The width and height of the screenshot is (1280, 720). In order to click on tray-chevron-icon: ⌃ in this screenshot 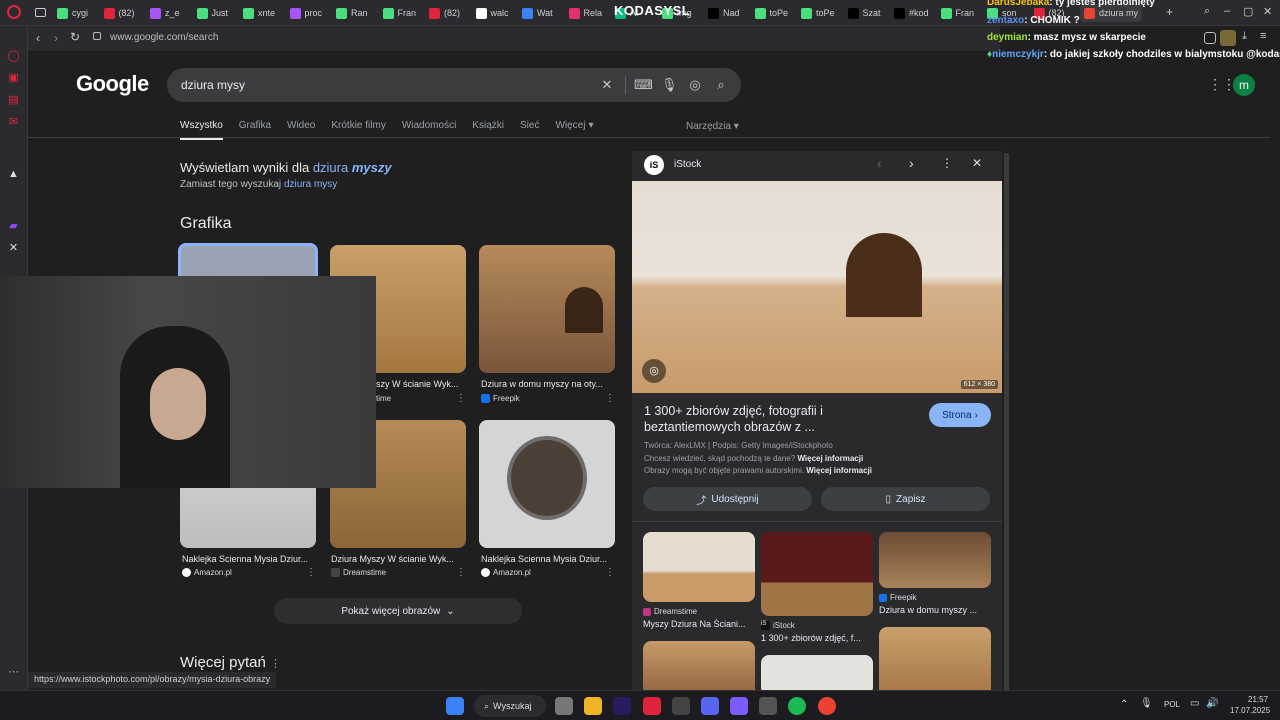, I will do `click(1124, 704)`.